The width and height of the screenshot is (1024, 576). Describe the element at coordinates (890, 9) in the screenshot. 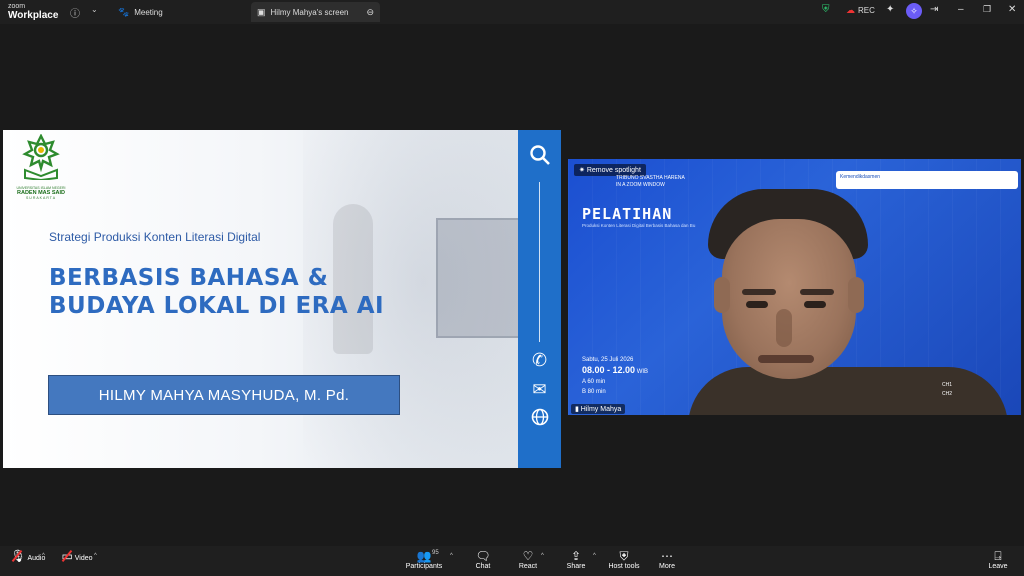

I see `magic-wand-icon: ✦` at that location.